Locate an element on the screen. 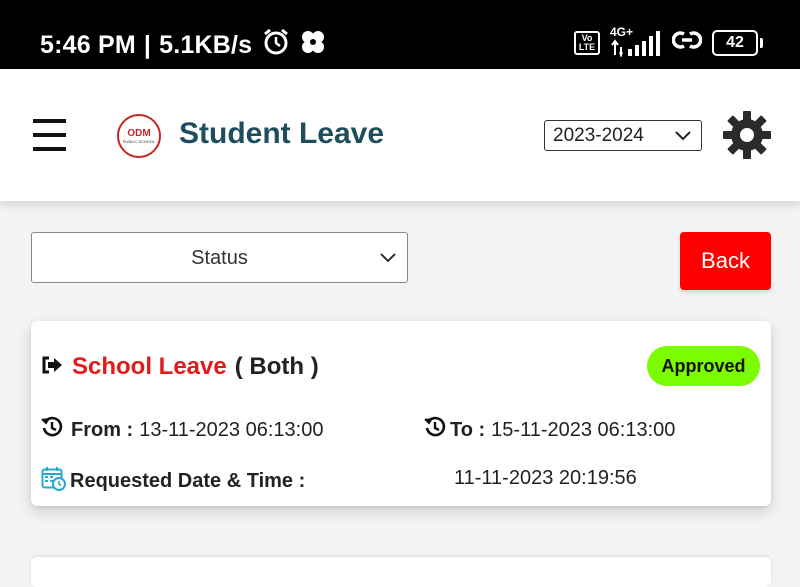  calendar-clock-icon is located at coordinates (53, 481).